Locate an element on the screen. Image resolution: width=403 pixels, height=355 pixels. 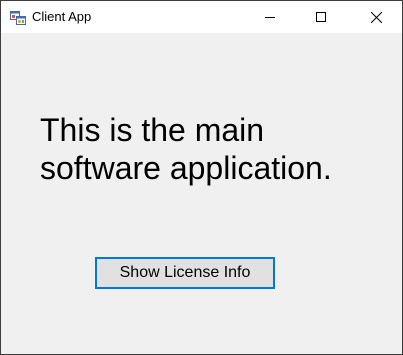
maximize-button is located at coordinates (321, 17).